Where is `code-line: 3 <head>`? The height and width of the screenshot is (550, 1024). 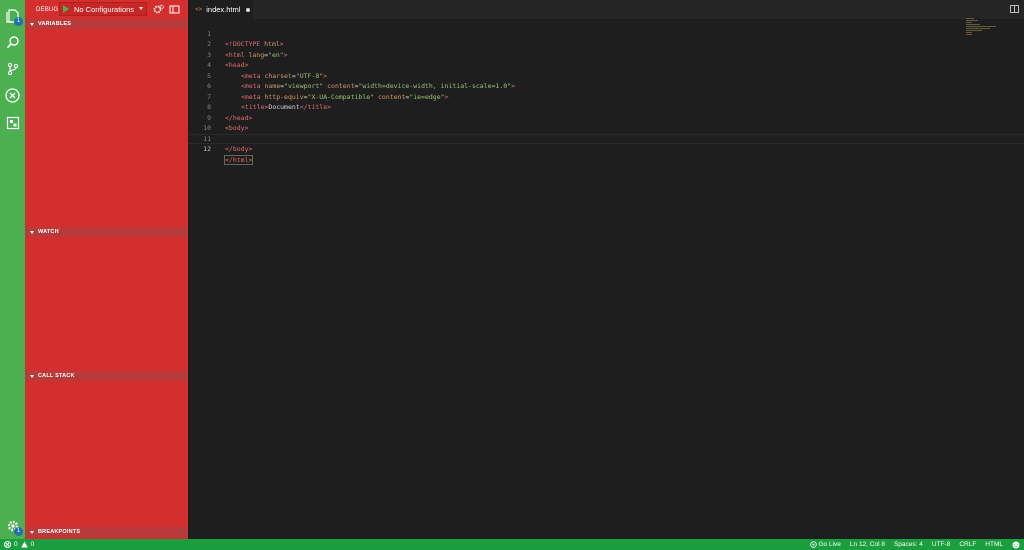 code-line: 3 <head> is located at coordinates (606, 54).